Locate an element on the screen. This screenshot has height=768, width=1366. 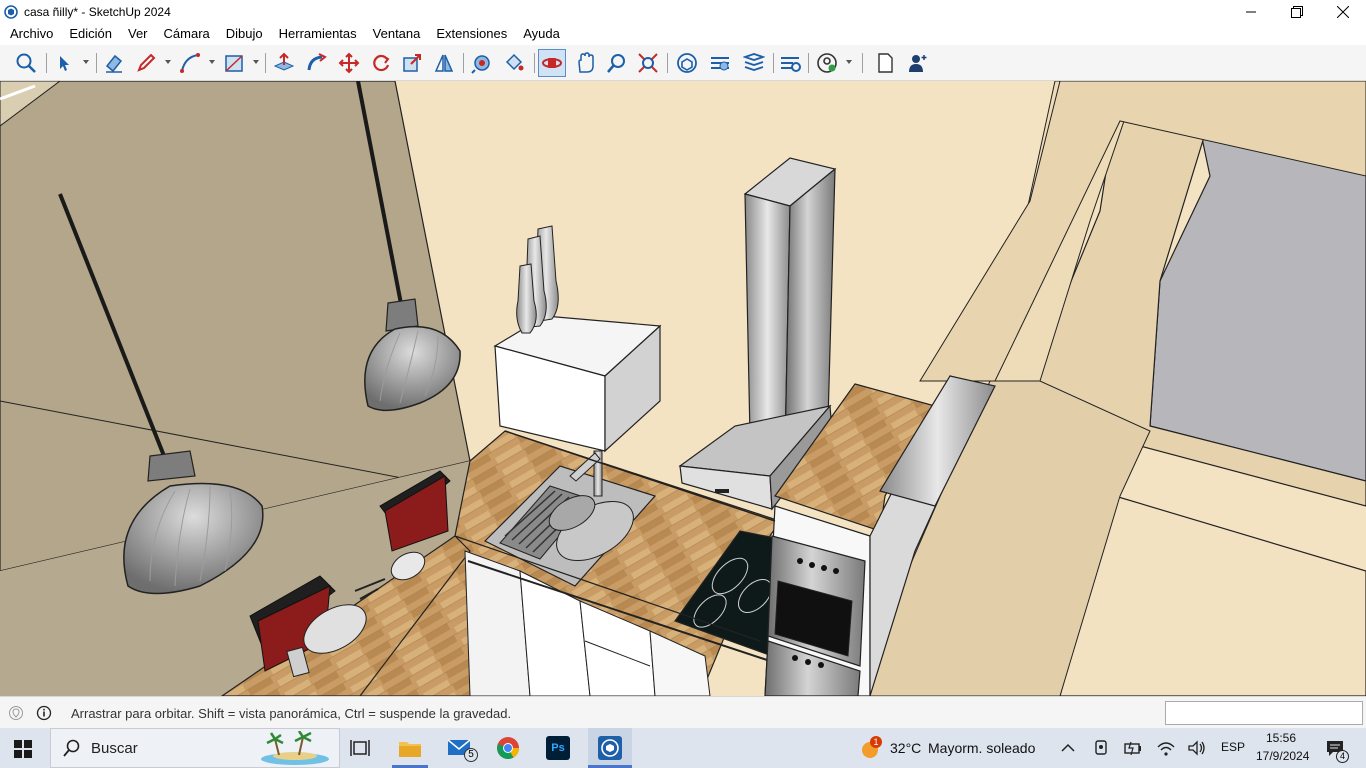
search-icon is located at coordinates (71, 748).